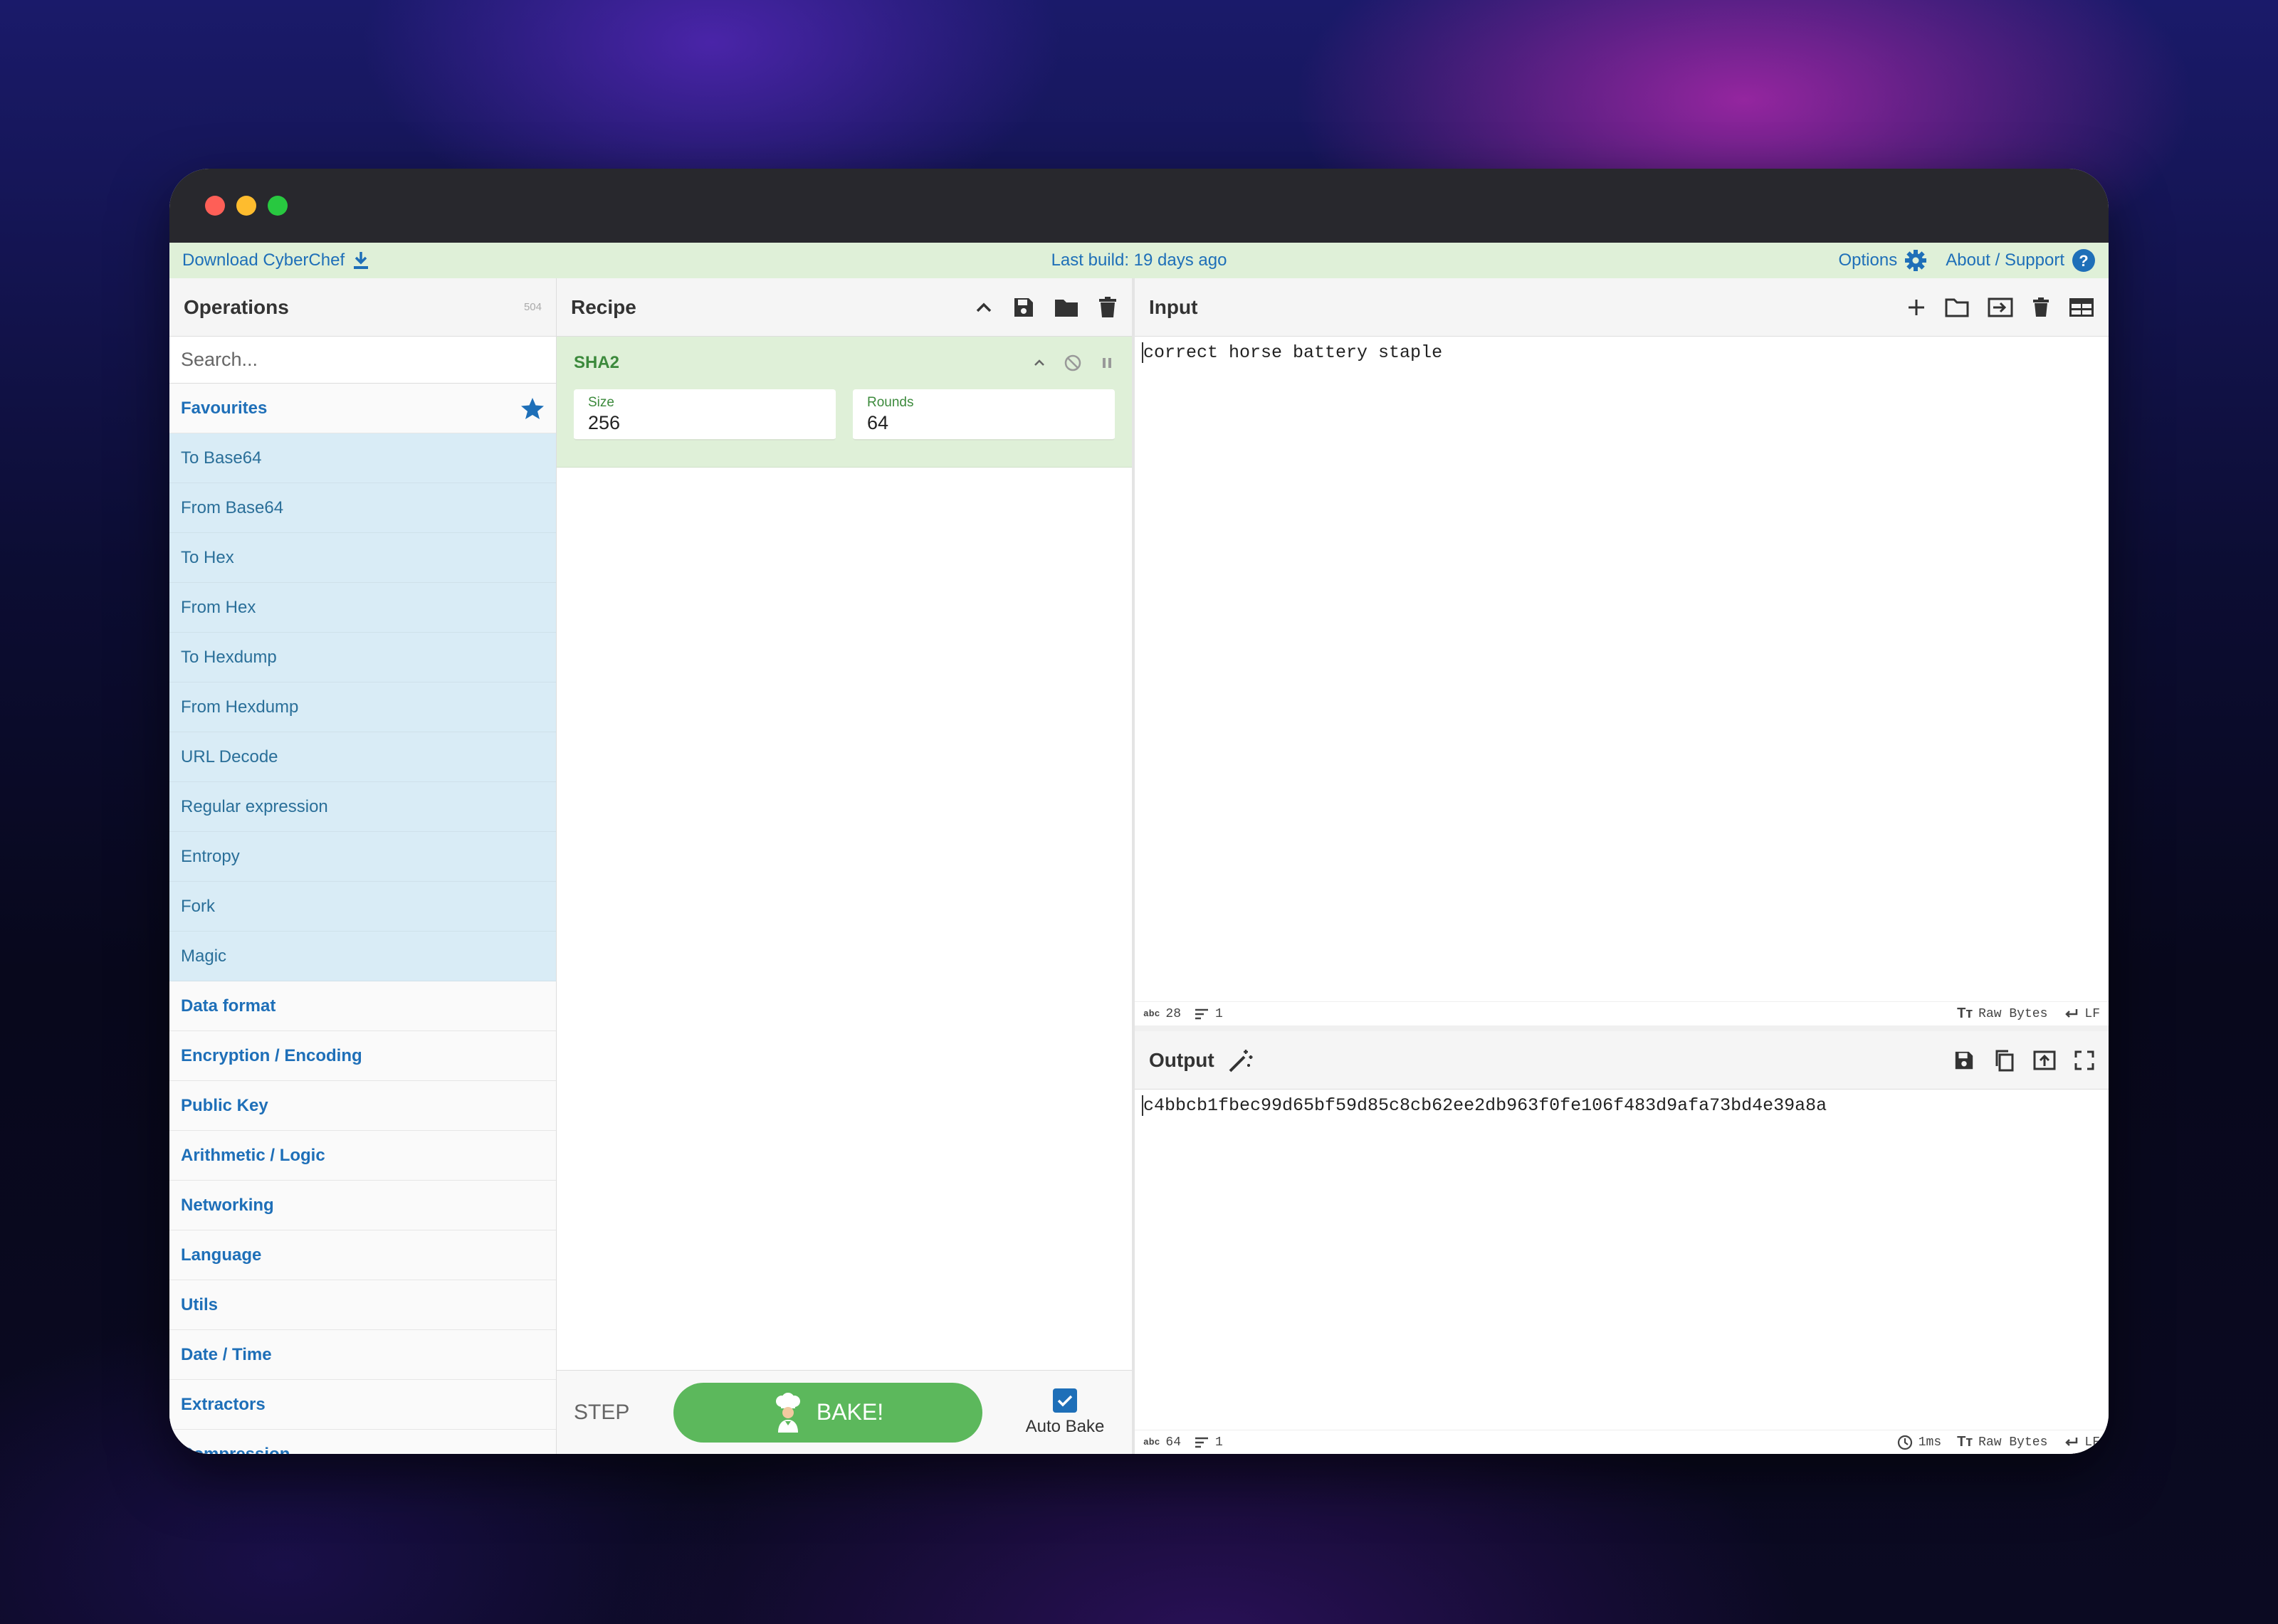 The height and width of the screenshot is (1624, 2278). What do you see at coordinates (1219, 1442) in the screenshot?
I see `output-lines-value: 1` at bounding box center [1219, 1442].